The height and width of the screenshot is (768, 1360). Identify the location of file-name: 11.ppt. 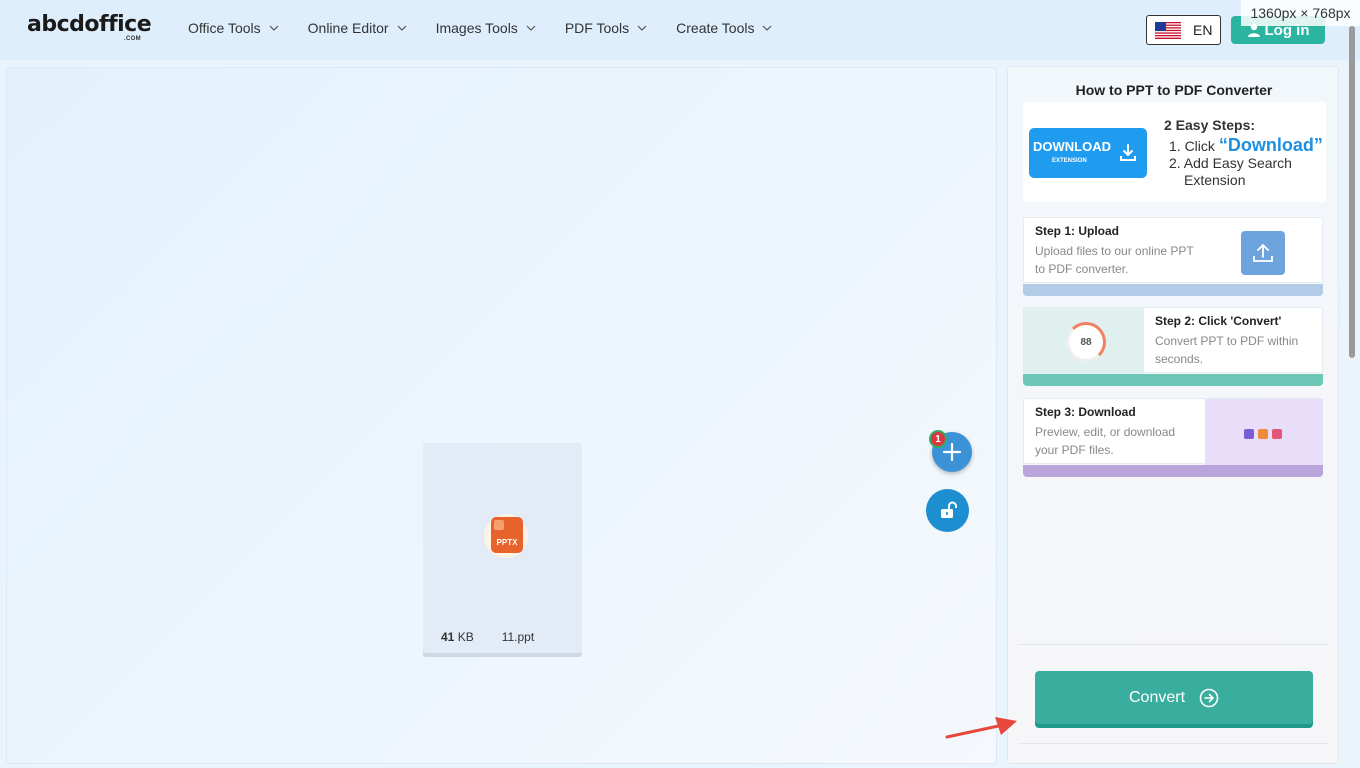
(518, 637).